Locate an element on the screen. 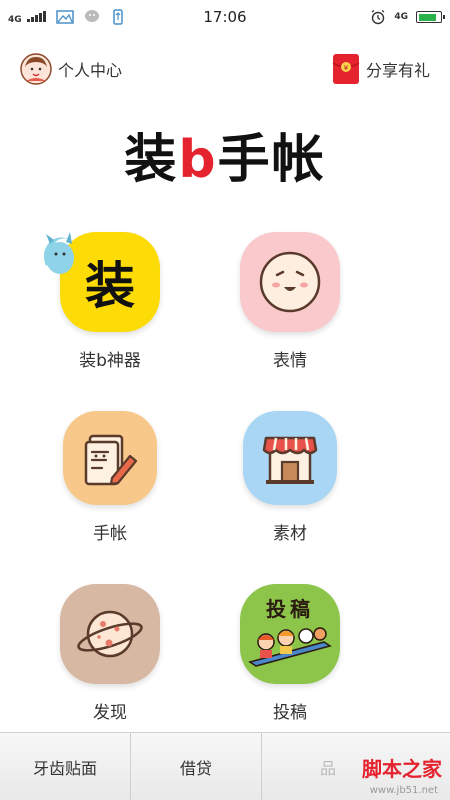  grid-item-zhuangb-tool: 装 装b神器 is located at coordinates (102, 301).